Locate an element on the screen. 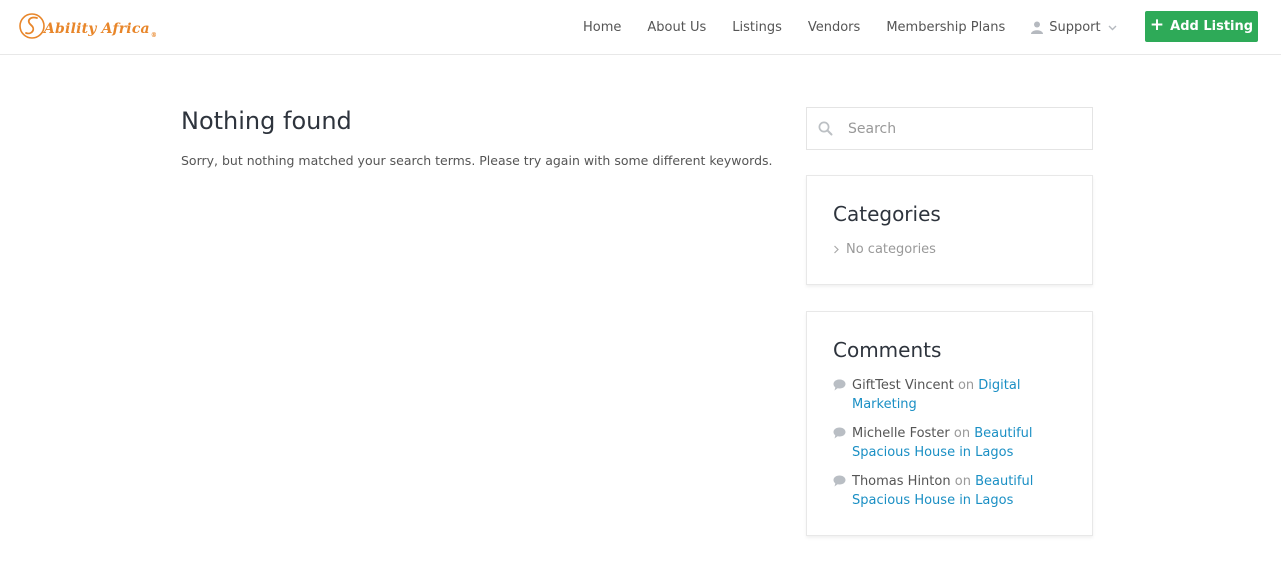  sidebar-search is located at coordinates (949, 128).